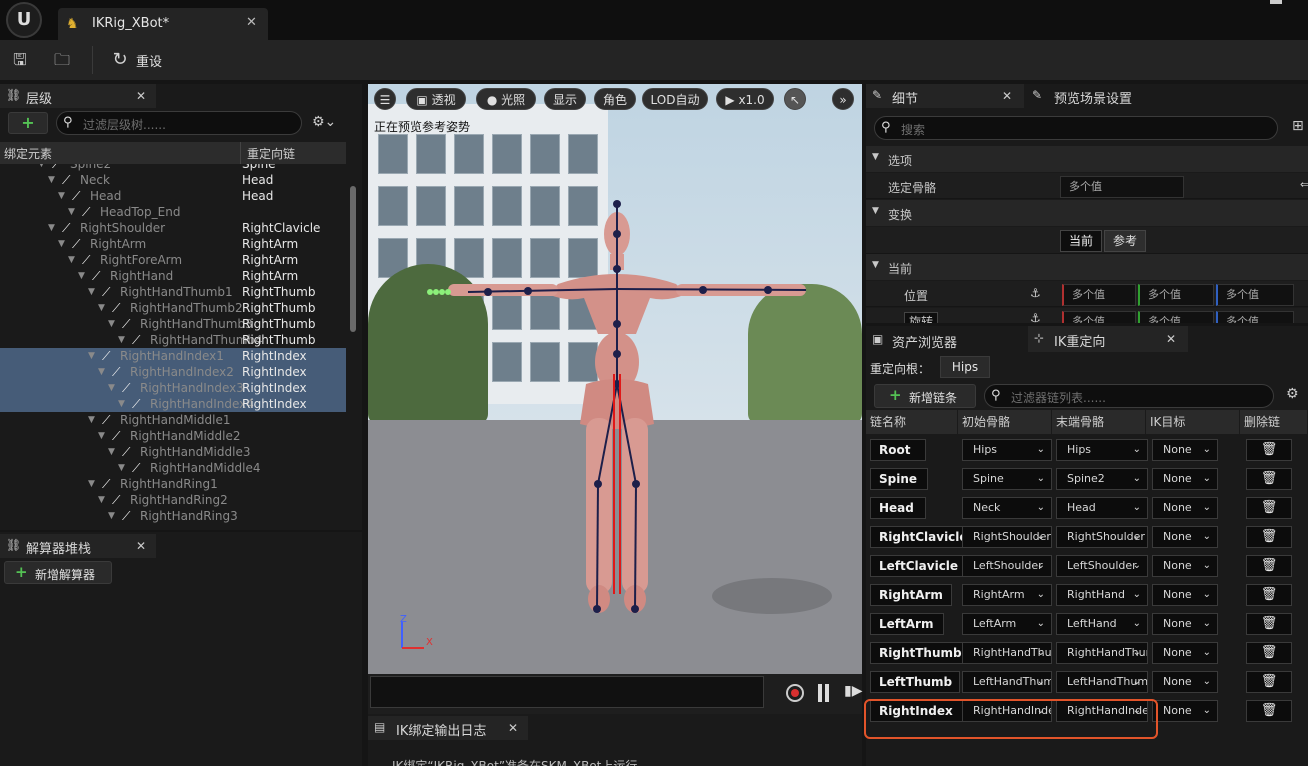 This screenshot has width=1308, height=766. I want to click on start-bone-combo: Spine ⌄, so click(1007, 479).